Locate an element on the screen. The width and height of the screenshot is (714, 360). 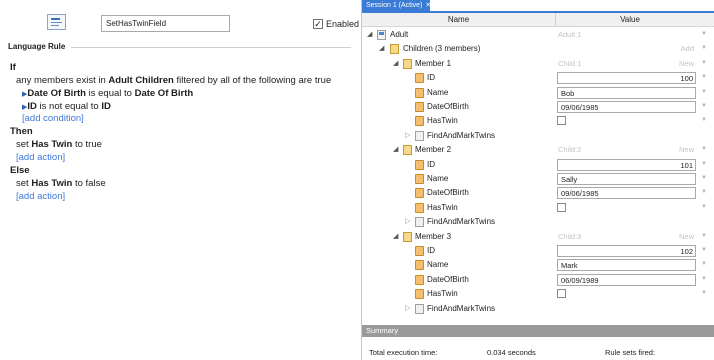
subcondition-2-field: ID is located at coordinates (32, 106).